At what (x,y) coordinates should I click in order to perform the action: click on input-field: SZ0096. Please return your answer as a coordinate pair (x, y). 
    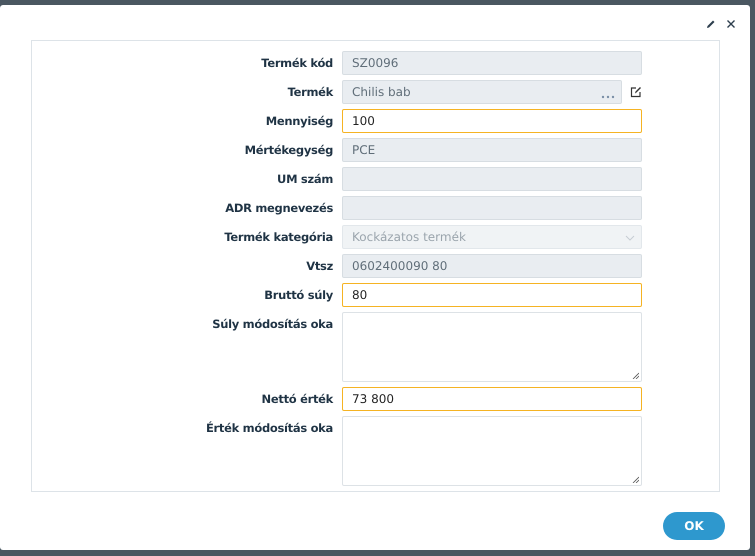
    Looking at the image, I should click on (492, 63).